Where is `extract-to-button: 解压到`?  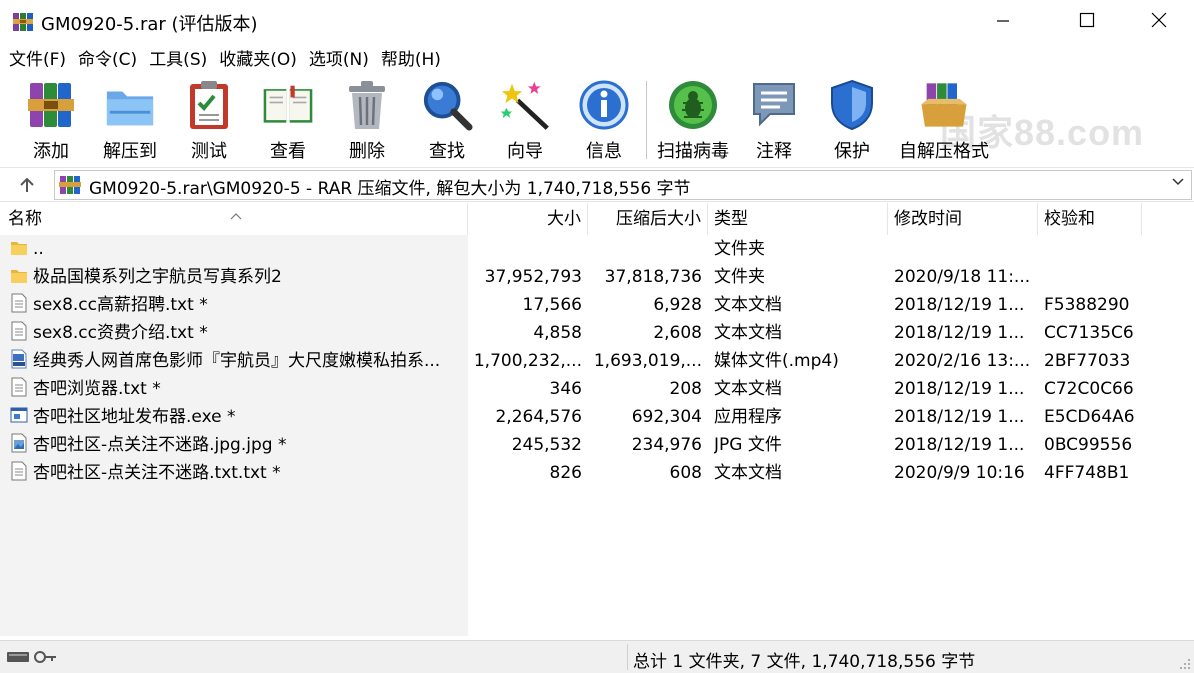
extract-to-button: 解压到 is located at coordinates (130, 121).